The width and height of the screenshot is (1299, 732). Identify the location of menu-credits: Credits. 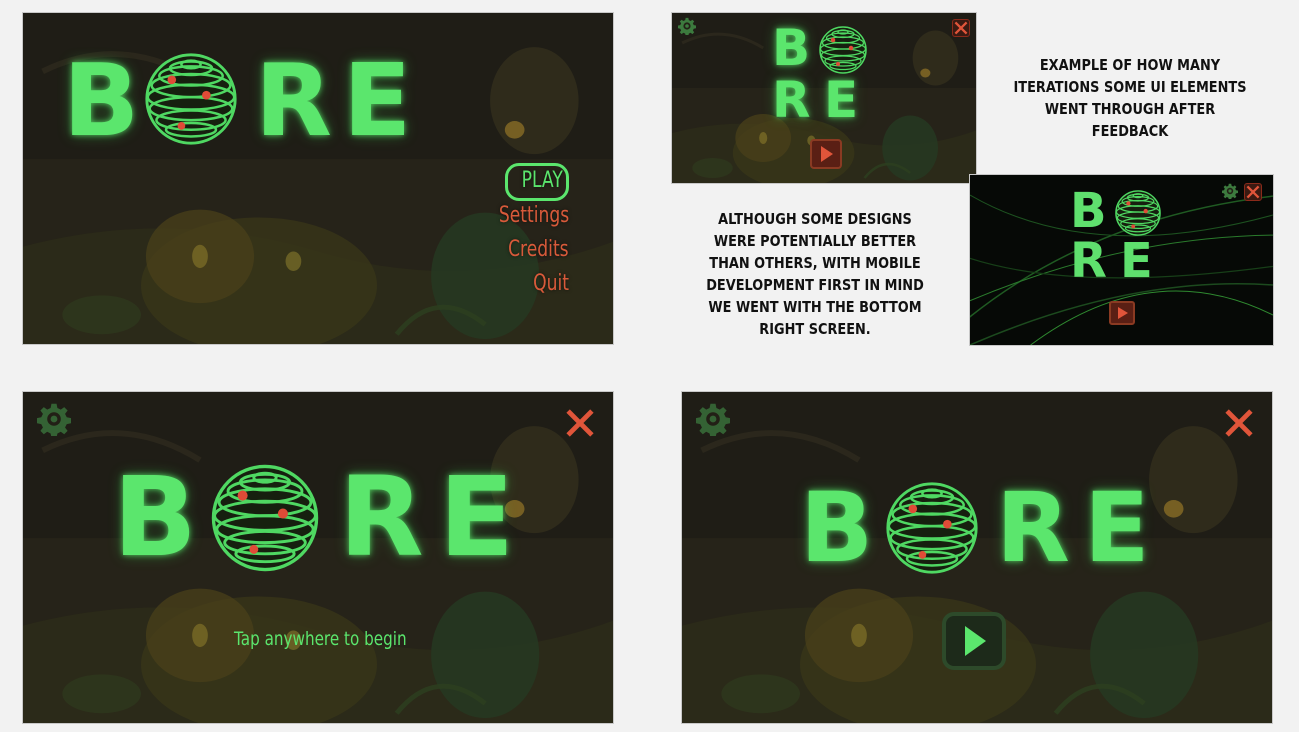
(538, 249).